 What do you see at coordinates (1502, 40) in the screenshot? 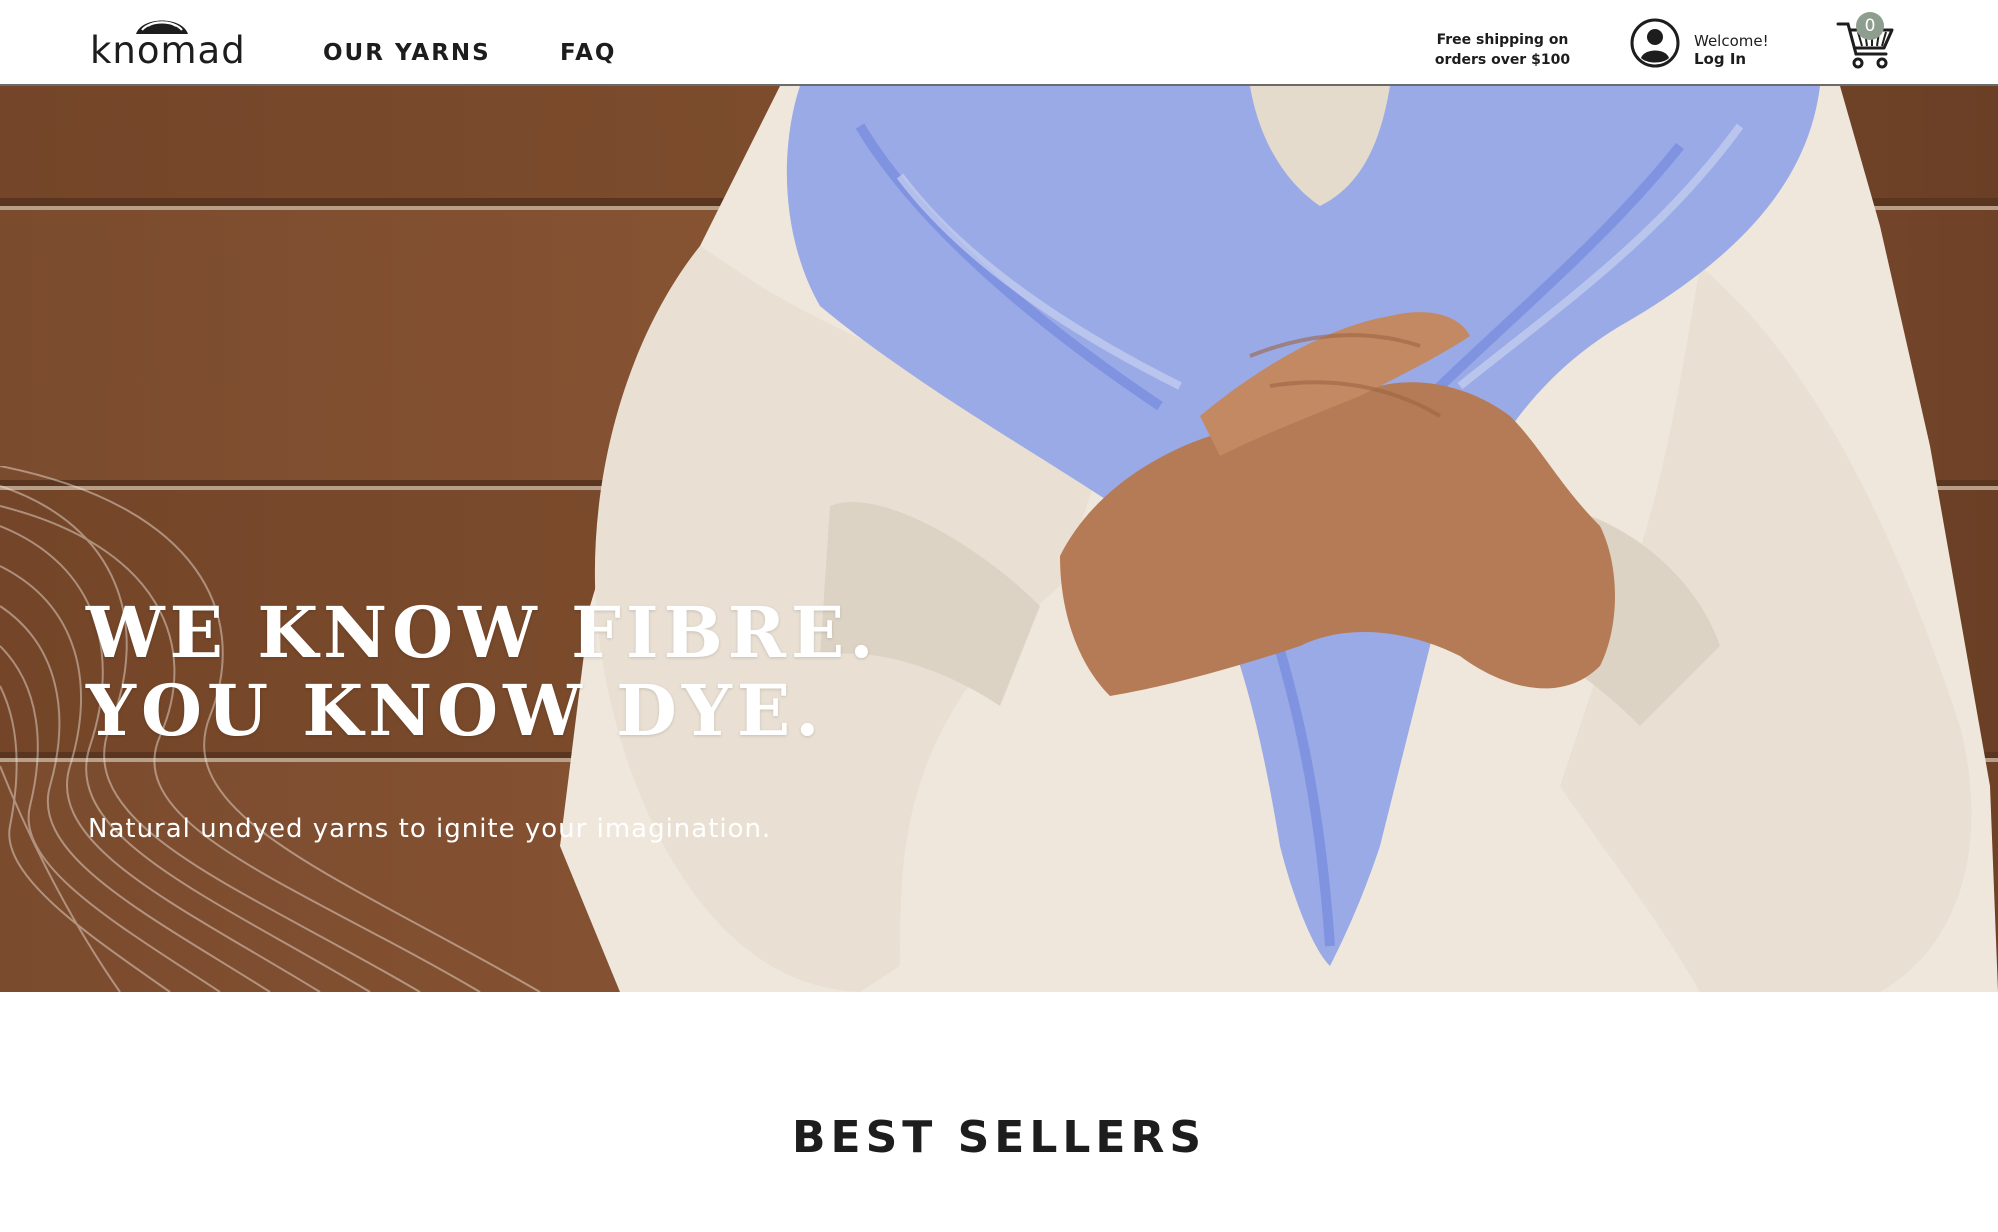
I see `shipping-line-1: Free shipping on` at bounding box center [1502, 40].